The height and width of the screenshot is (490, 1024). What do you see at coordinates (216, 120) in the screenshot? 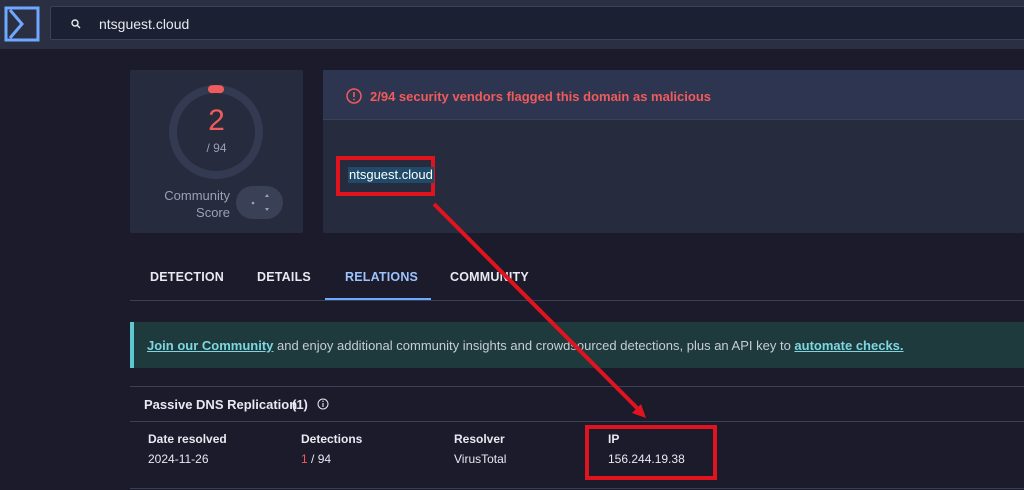
I see `detection-count: 2` at bounding box center [216, 120].